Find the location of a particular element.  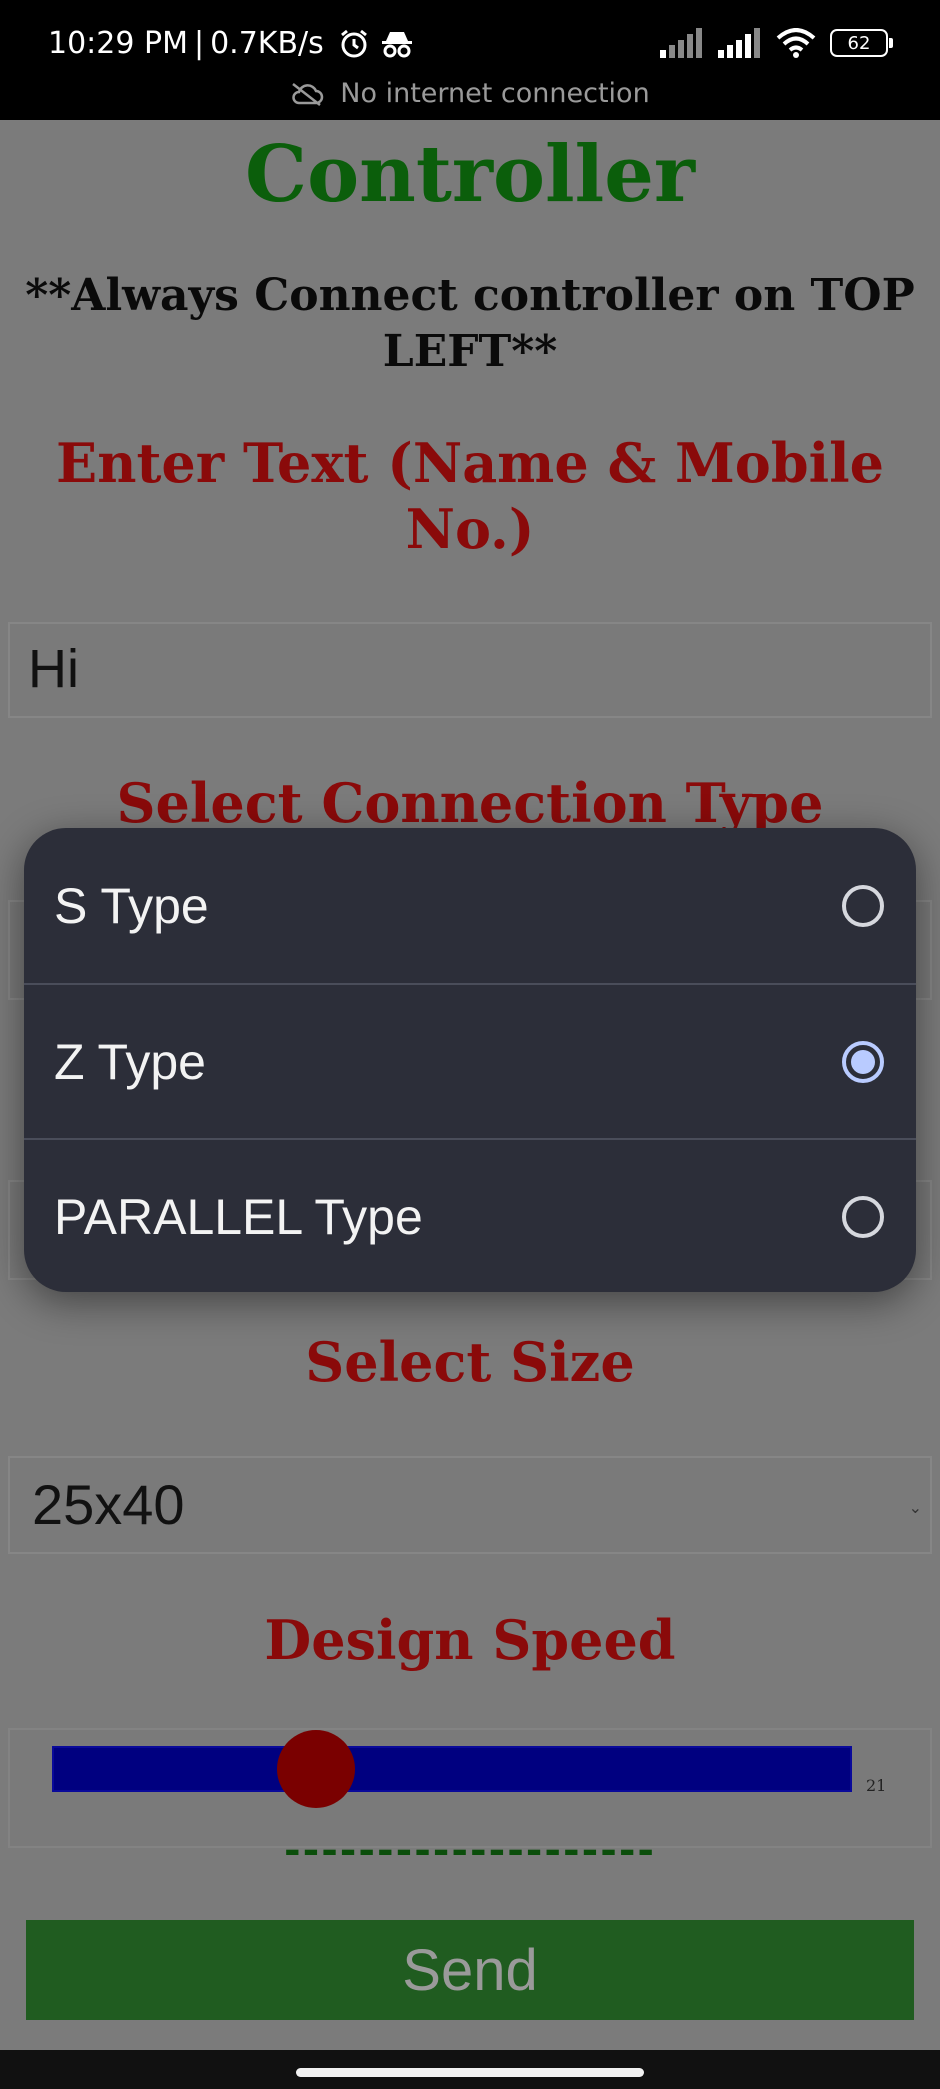

network-notice: No internet connection is located at coordinates (470, 93).